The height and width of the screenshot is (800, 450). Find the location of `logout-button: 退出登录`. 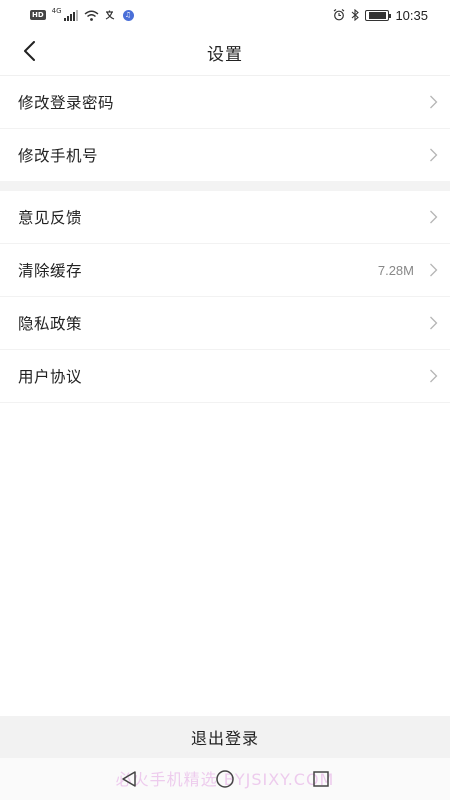

logout-button: 退出登录 is located at coordinates (225, 737).